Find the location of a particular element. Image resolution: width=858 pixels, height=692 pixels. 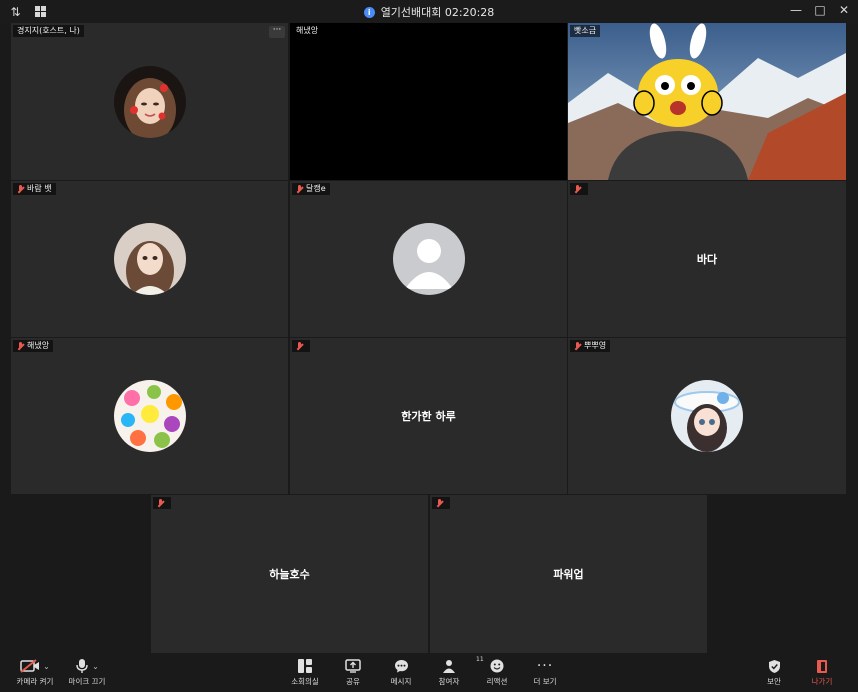

video-tile: 달캥e is located at coordinates (428, 259).